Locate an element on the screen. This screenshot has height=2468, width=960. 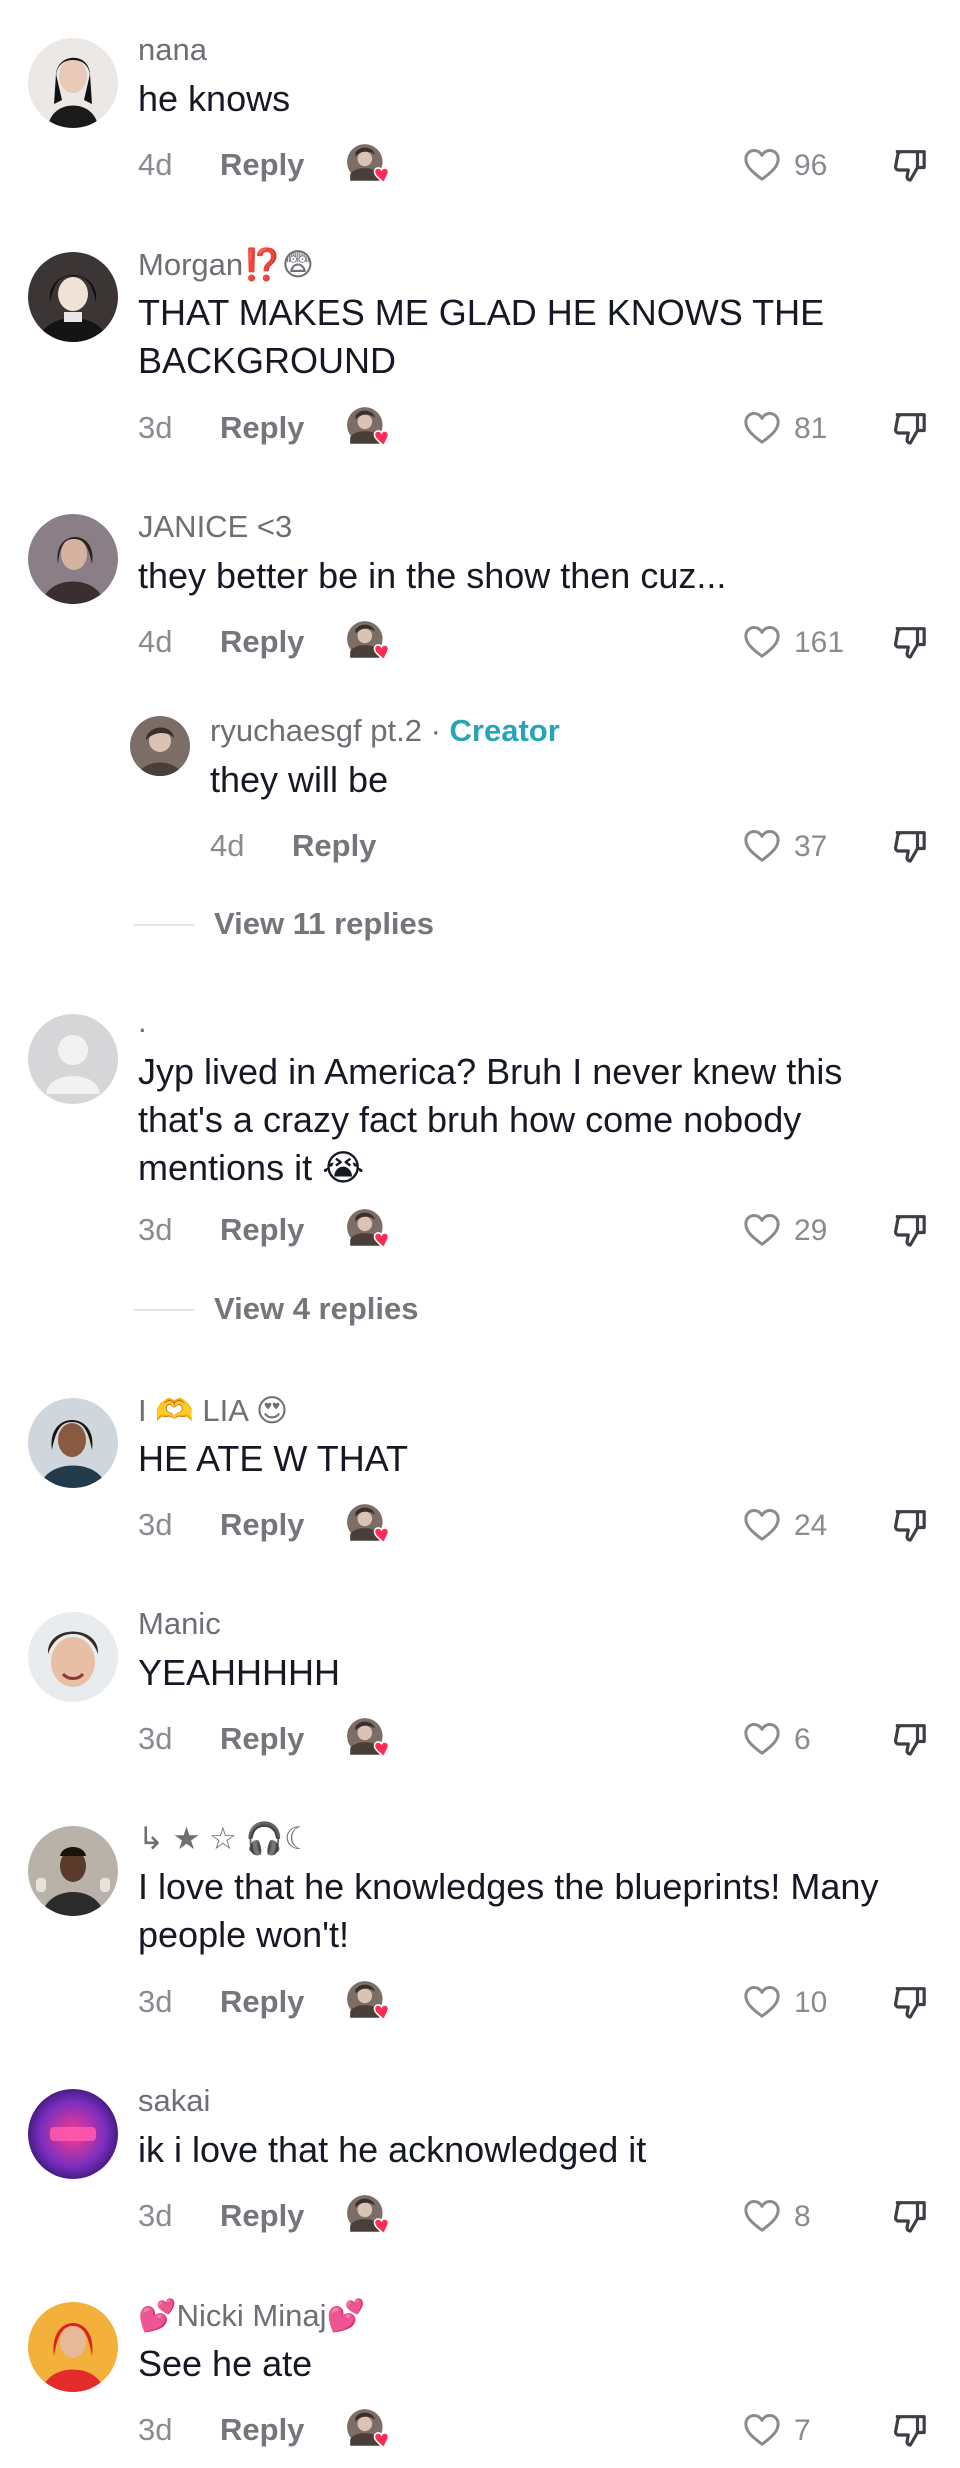
like-count: 8 is located at coordinates (802, 2216).